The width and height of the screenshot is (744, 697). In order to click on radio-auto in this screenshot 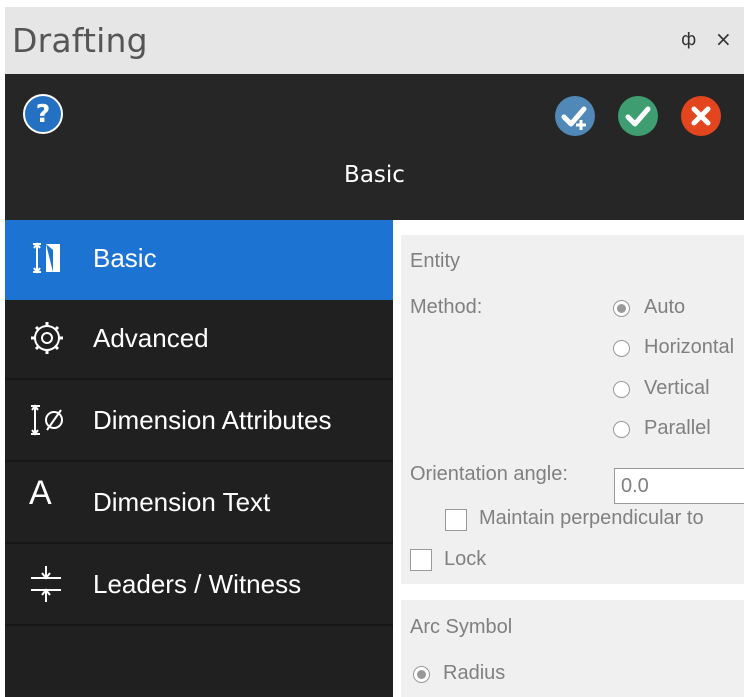, I will do `click(621, 308)`.